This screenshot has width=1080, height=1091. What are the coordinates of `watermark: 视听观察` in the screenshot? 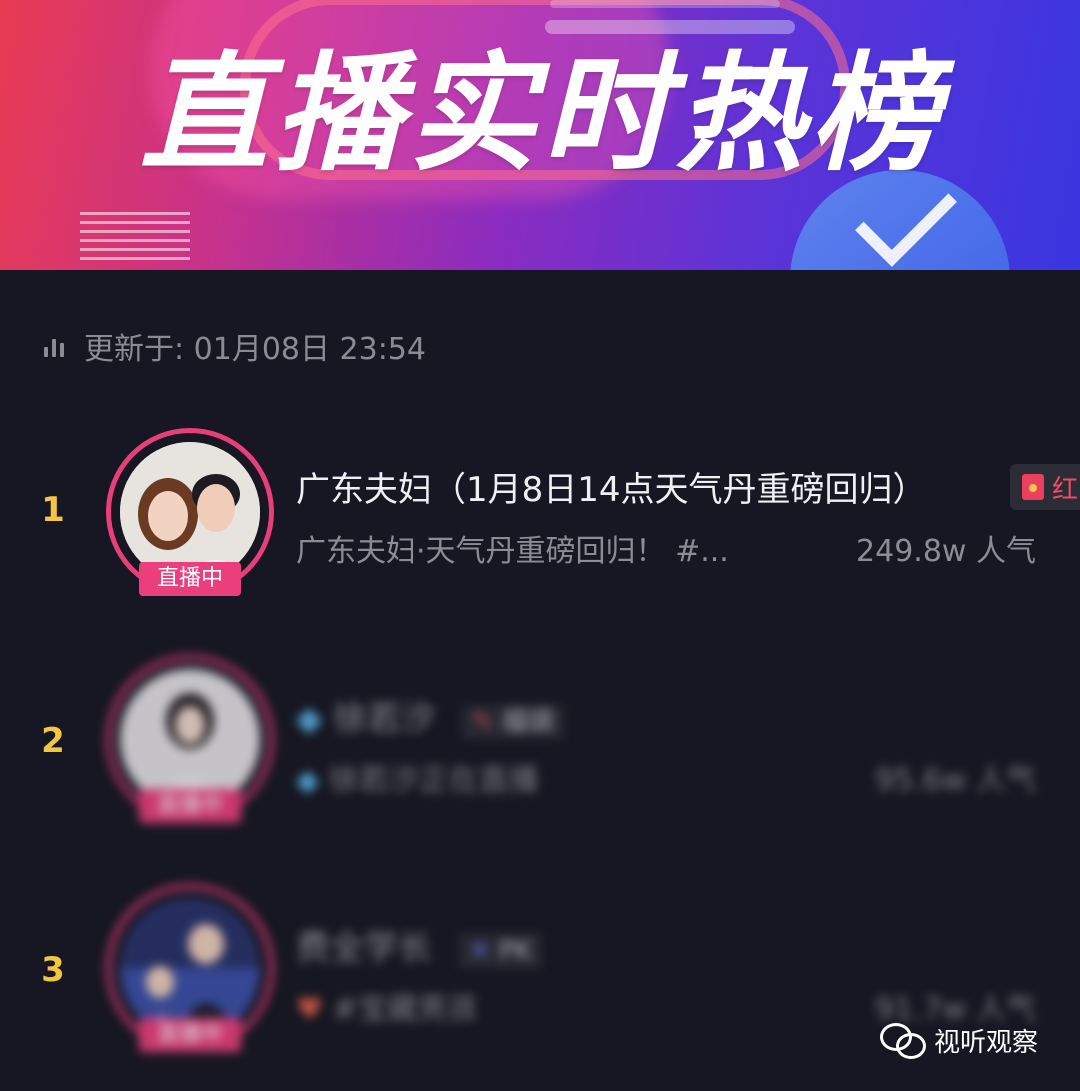 It's located at (959, 1040).